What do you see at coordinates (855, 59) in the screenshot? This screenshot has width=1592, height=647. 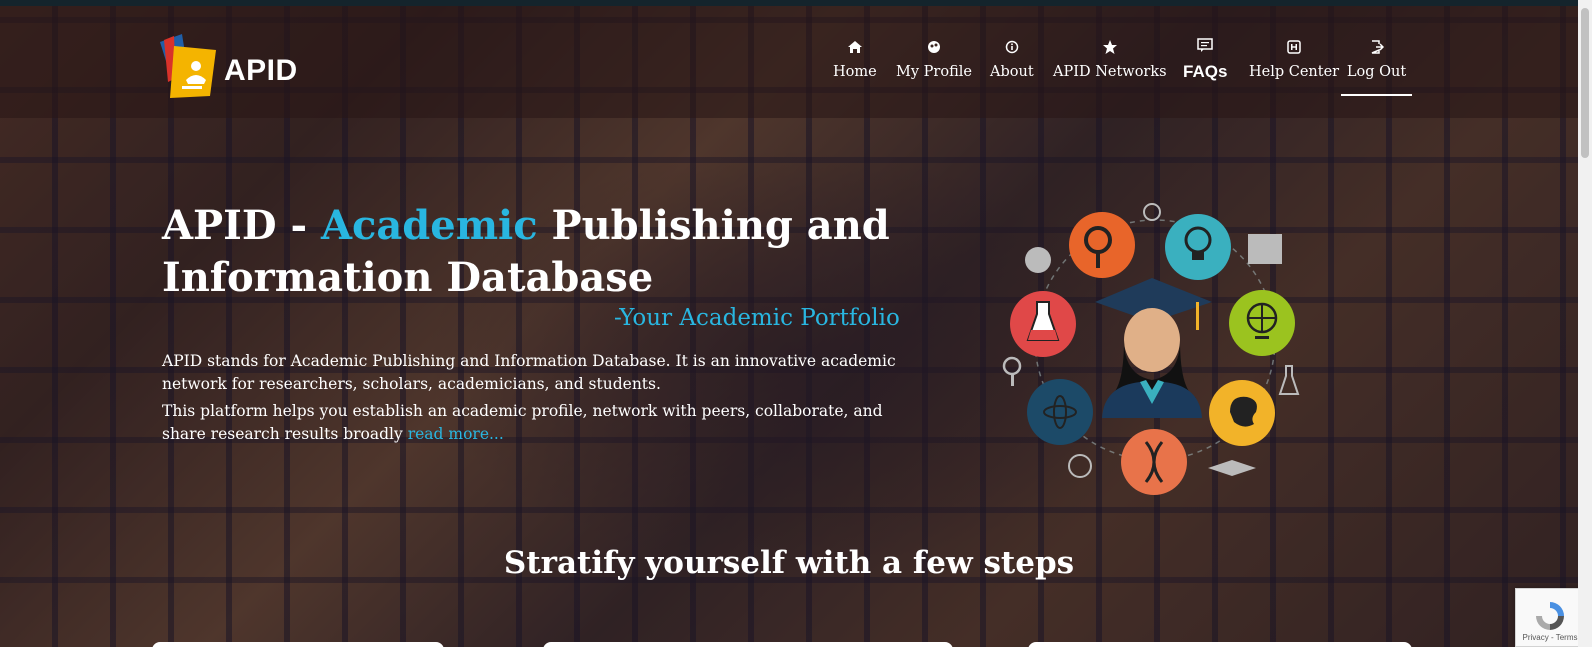 I see `nav-home: Home` at bounding box center [855, 59].